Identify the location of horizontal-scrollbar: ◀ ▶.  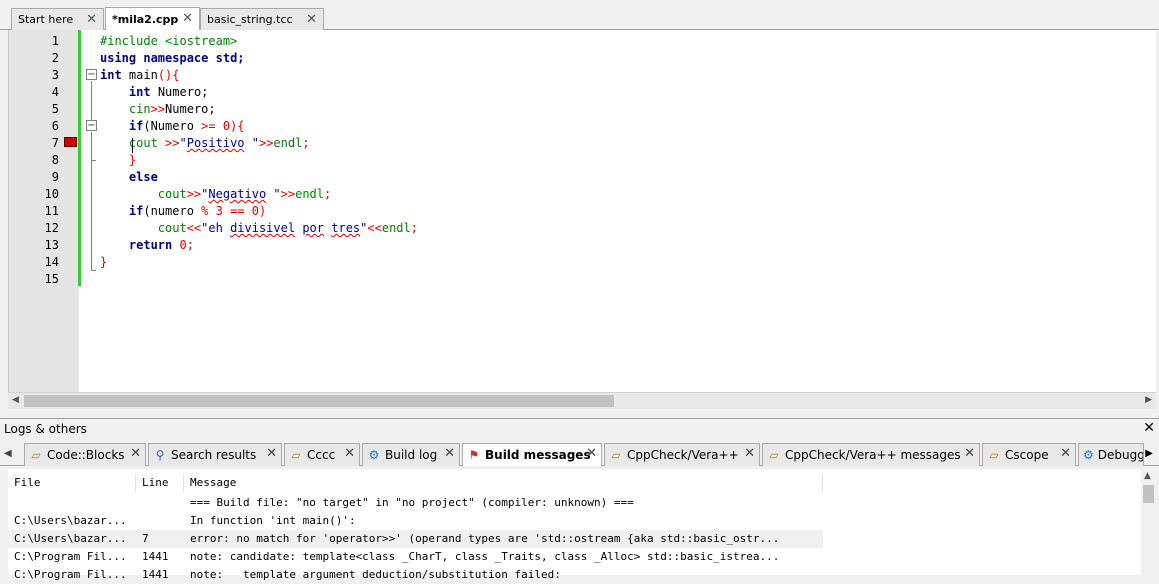
(582, 400).